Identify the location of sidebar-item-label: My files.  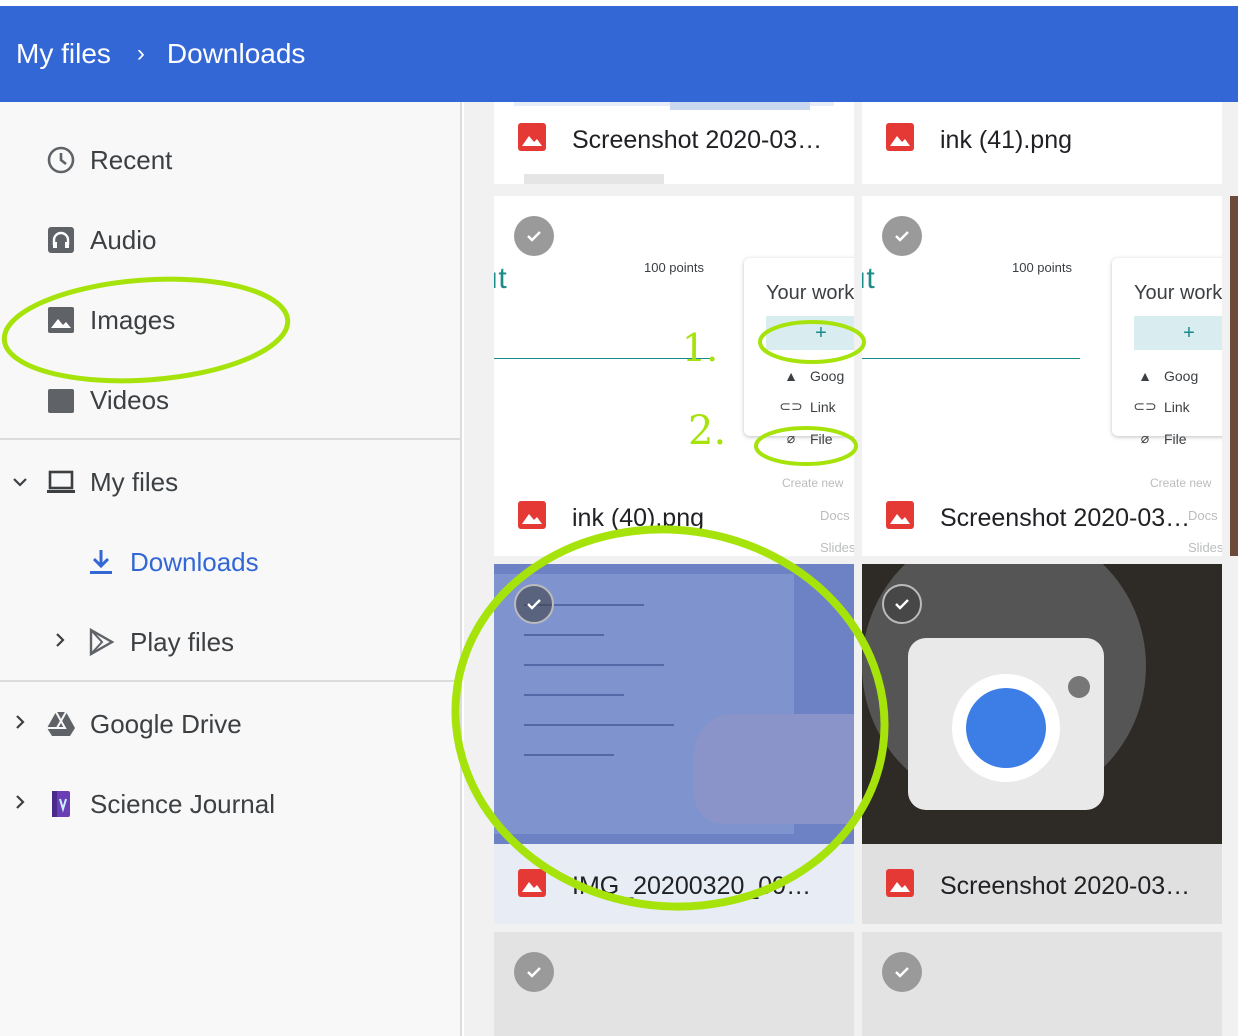
(134, 481).